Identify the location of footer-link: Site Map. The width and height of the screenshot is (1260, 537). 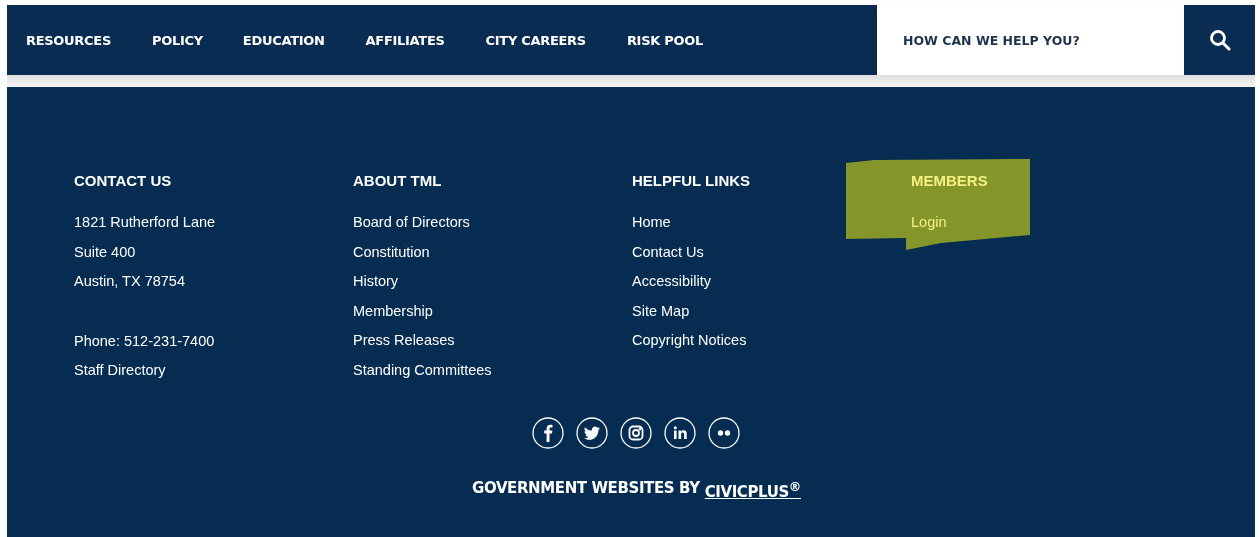
(661, 316).